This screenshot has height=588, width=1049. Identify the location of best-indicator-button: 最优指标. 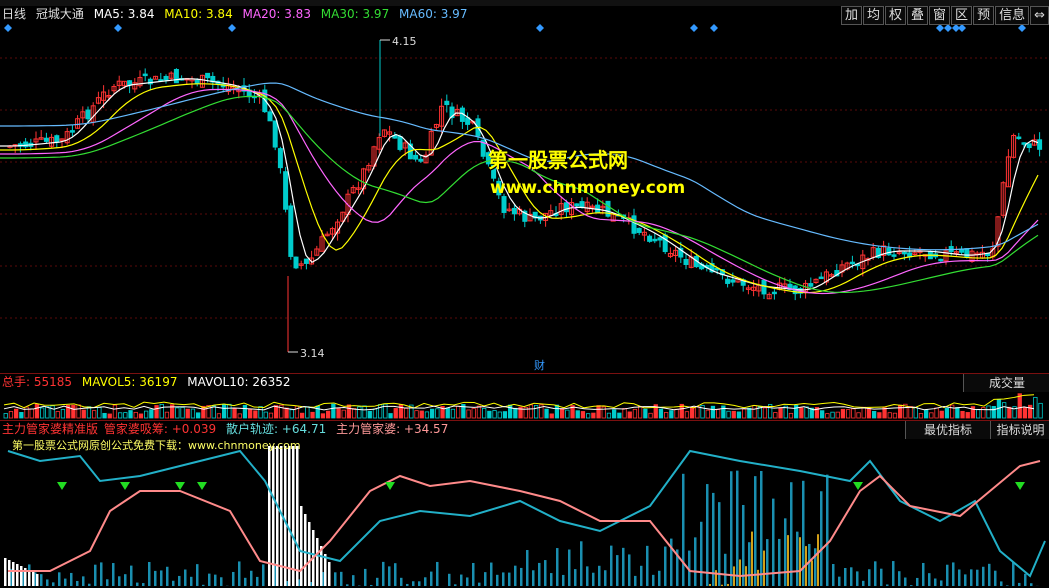
(947, 430).